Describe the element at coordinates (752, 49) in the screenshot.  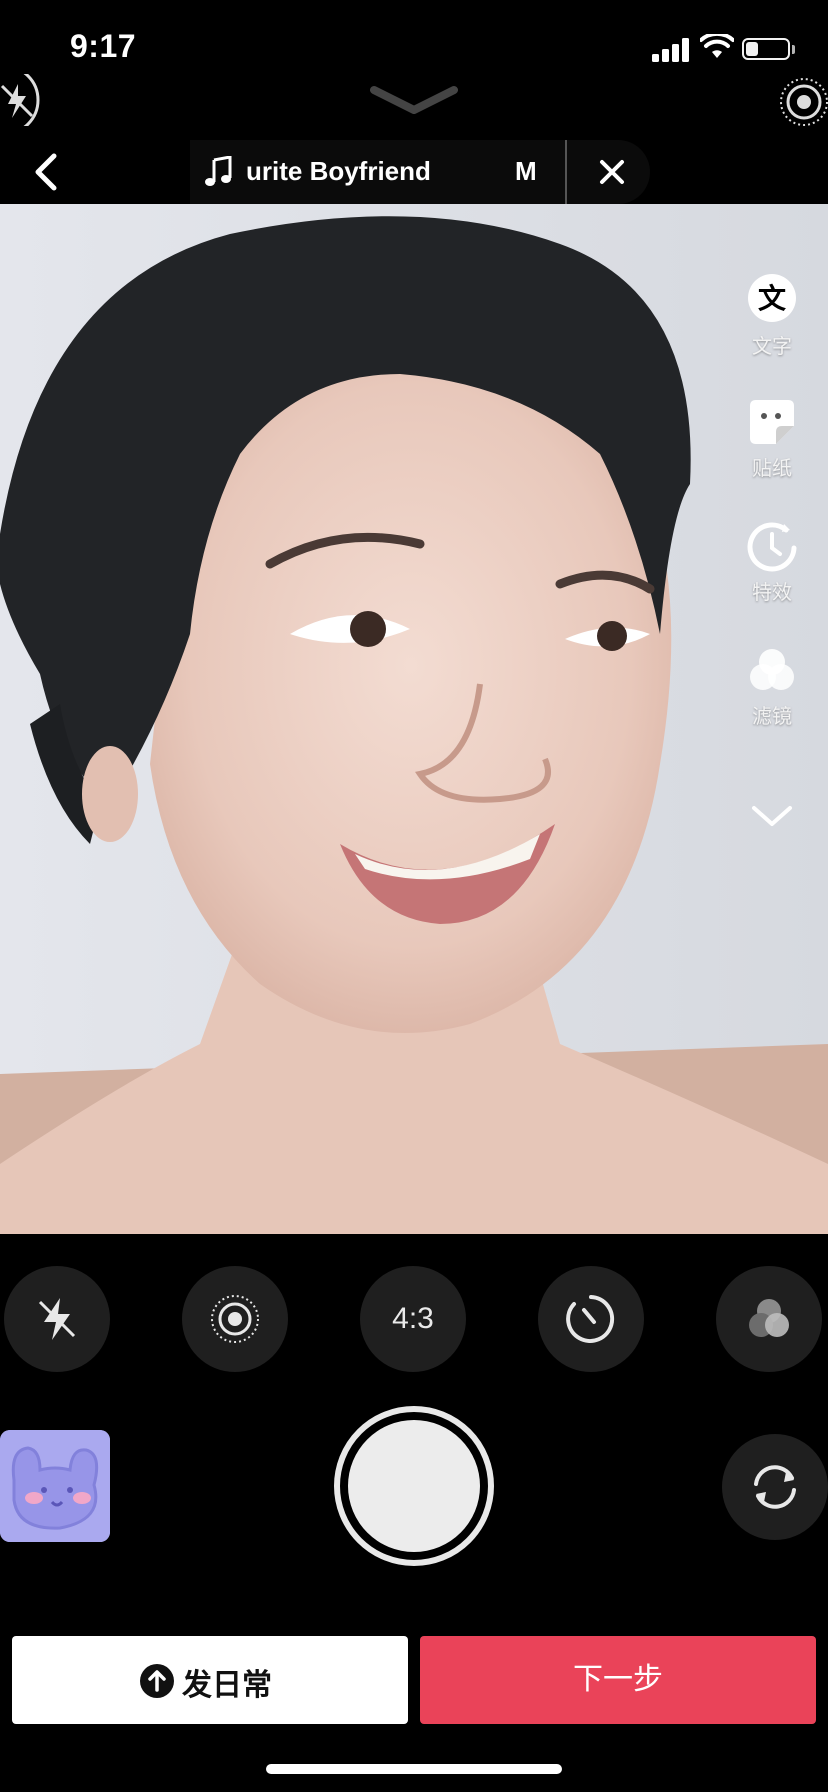
I see `battery-level-fill` at that location.